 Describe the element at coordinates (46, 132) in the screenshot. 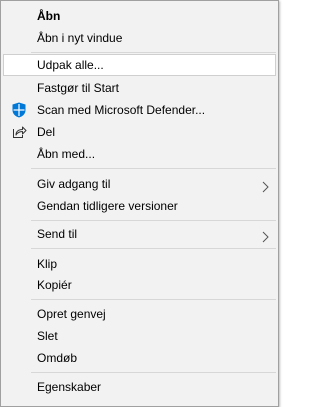

I see `menu-item-share-label: Del` at that location.